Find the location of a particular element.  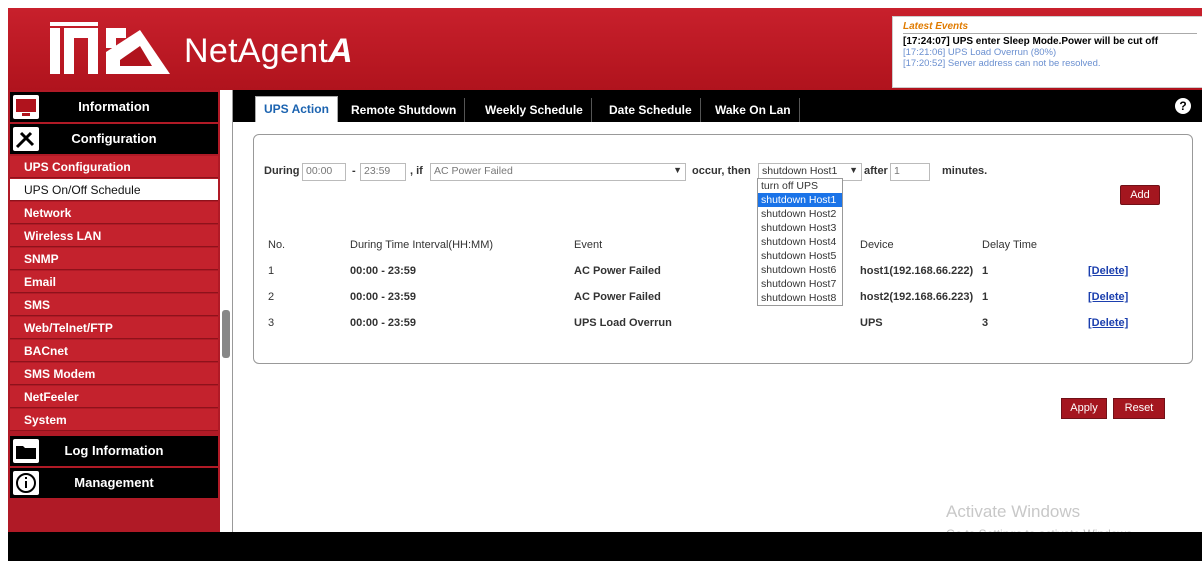

header-event: Event is located at coordinates (588, 245).